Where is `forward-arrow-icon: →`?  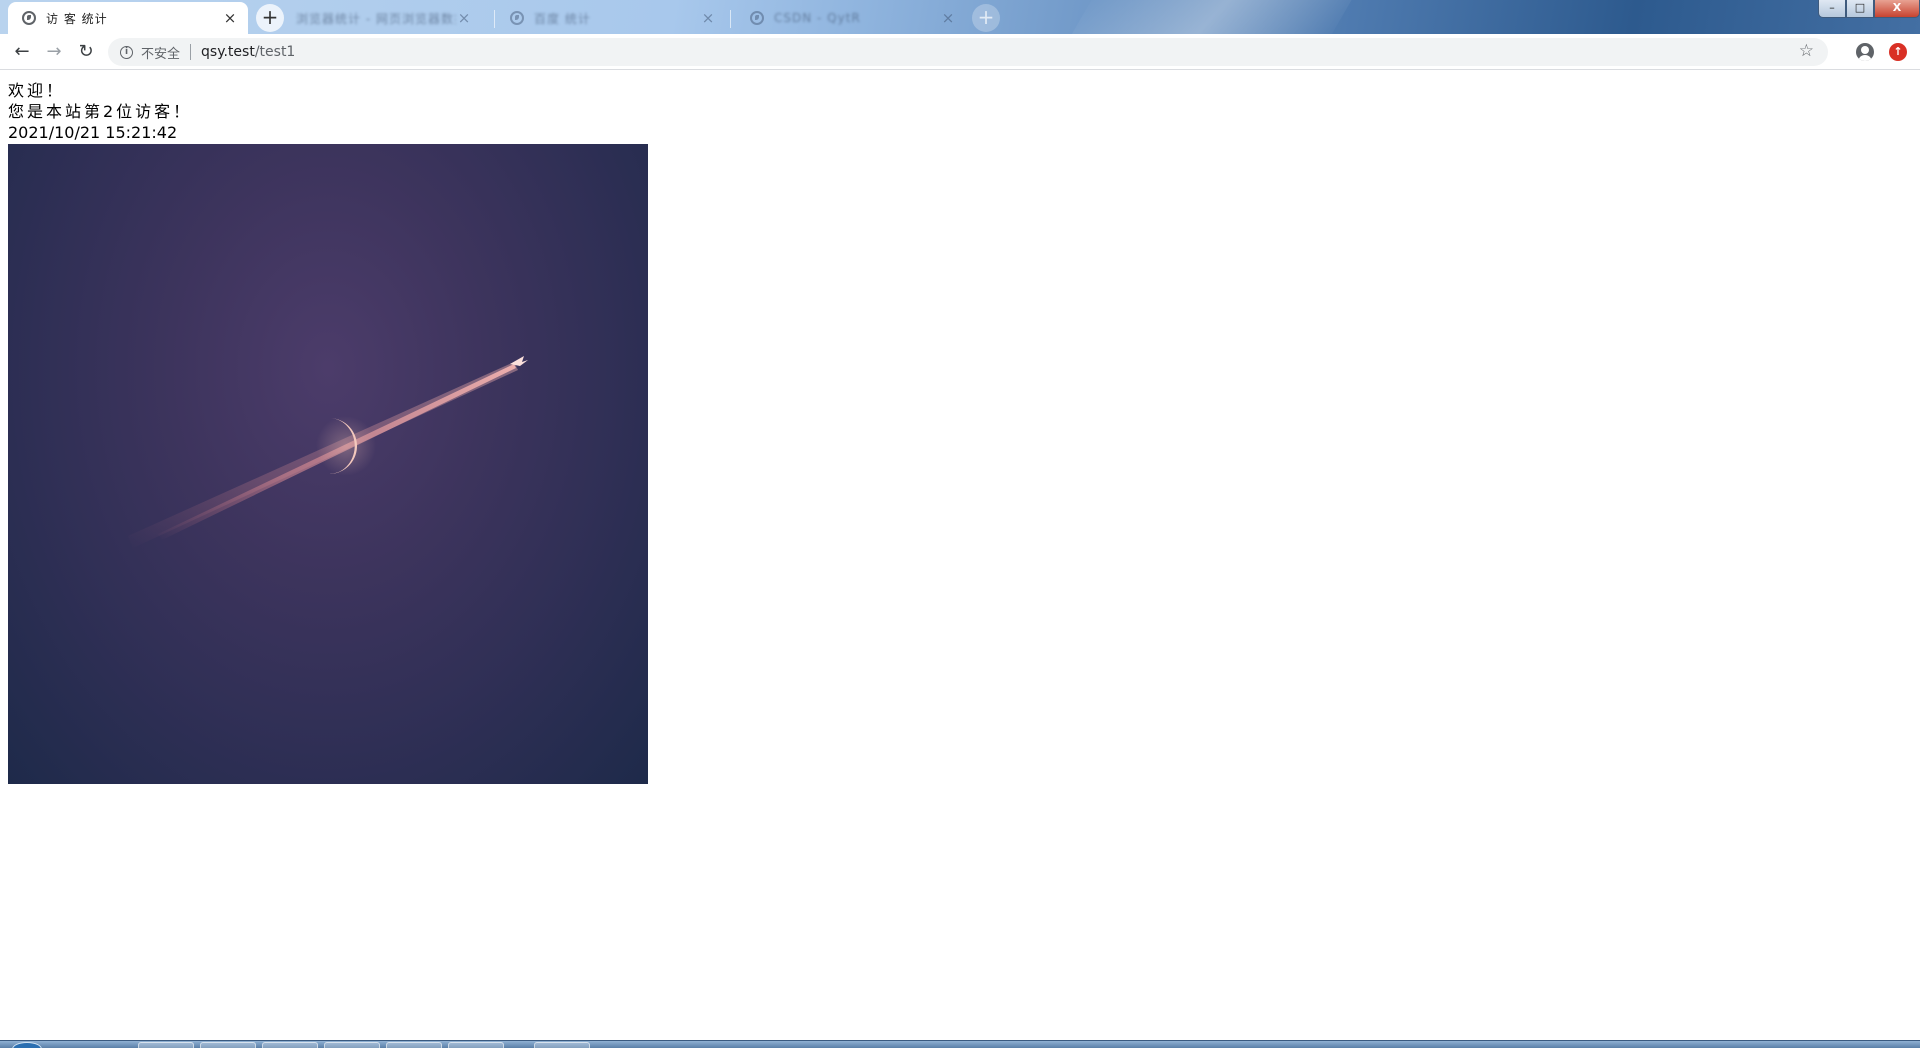
forward-arrow-icon: → is located at coordinates (54, 52).